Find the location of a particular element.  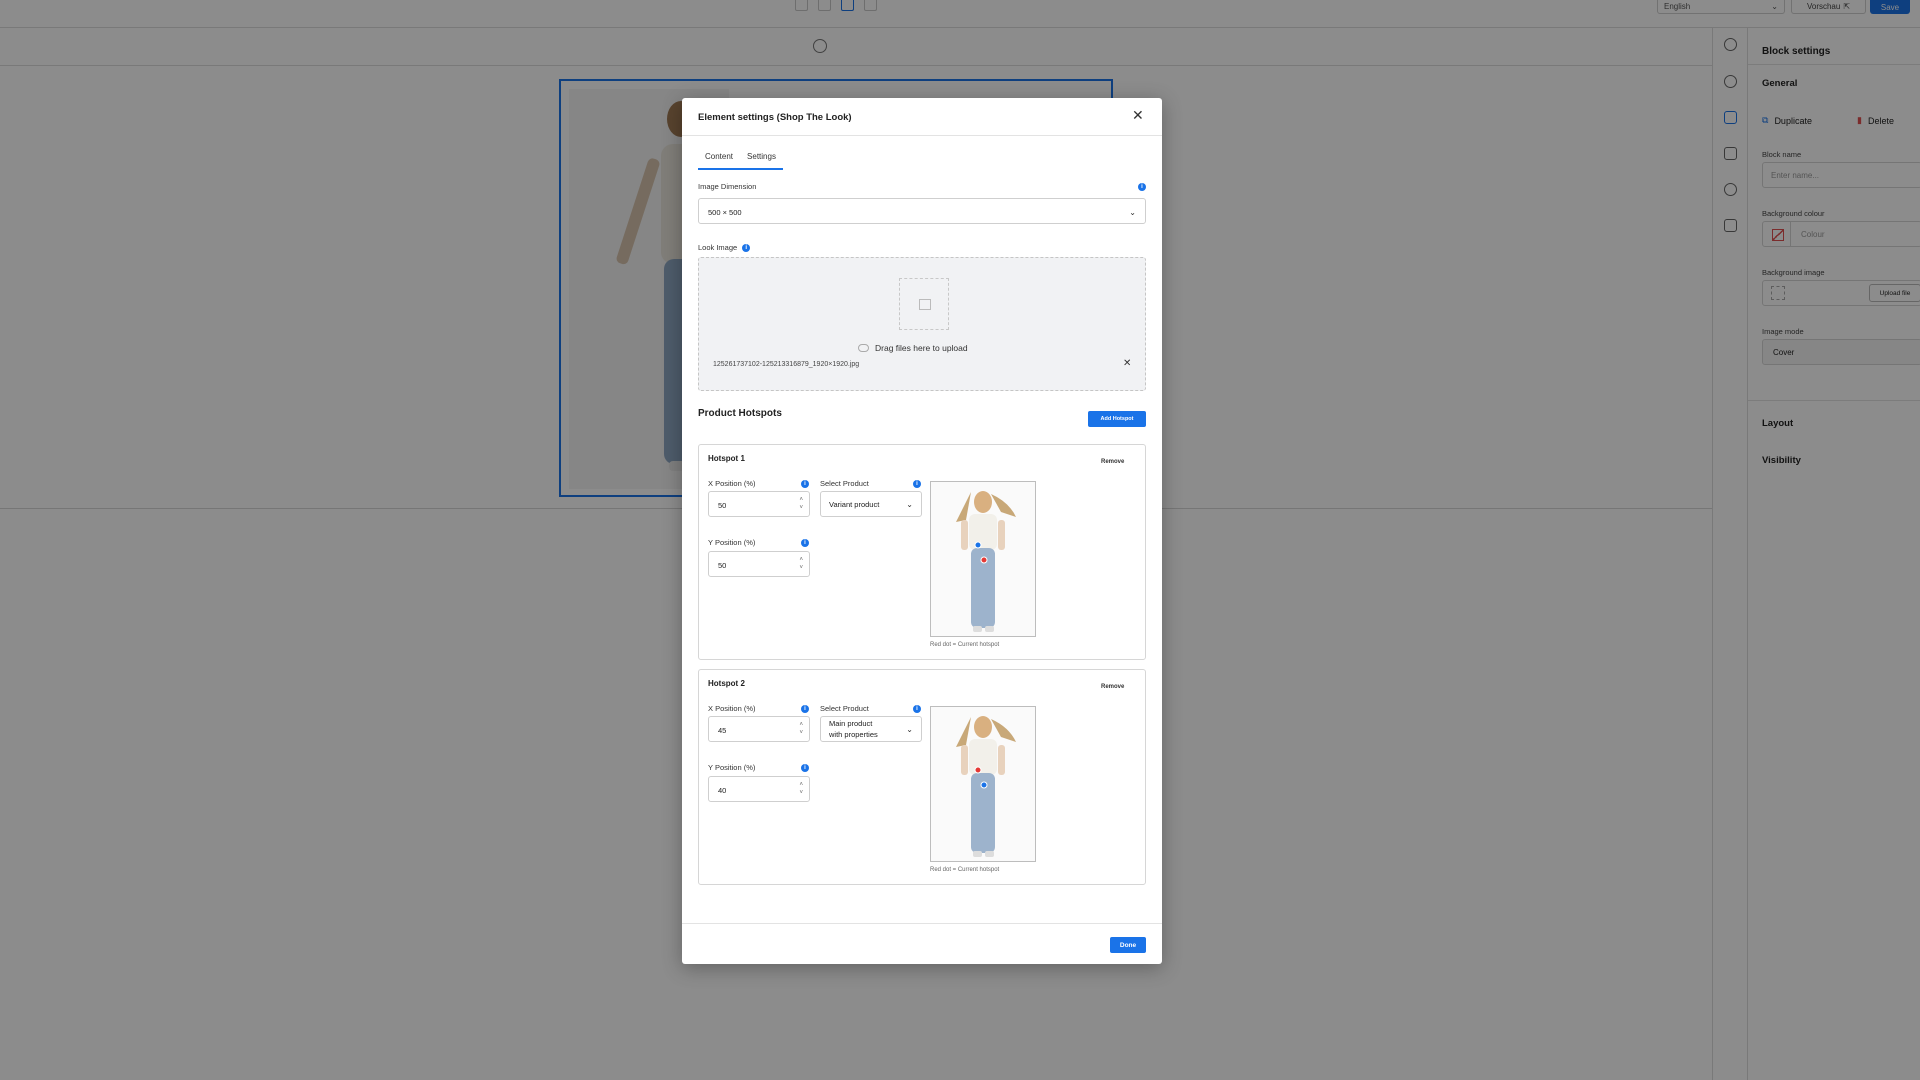

look-image-label-row: Look Image i is located at coordinates (724, 247).